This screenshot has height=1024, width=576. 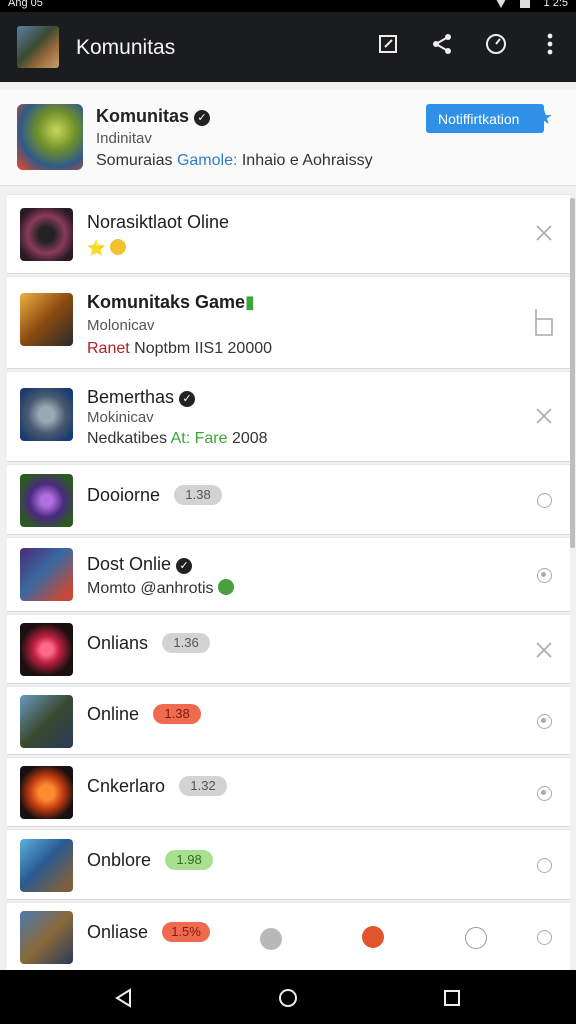 I want to click on star-icon: ★, so click(x=544, y=118).